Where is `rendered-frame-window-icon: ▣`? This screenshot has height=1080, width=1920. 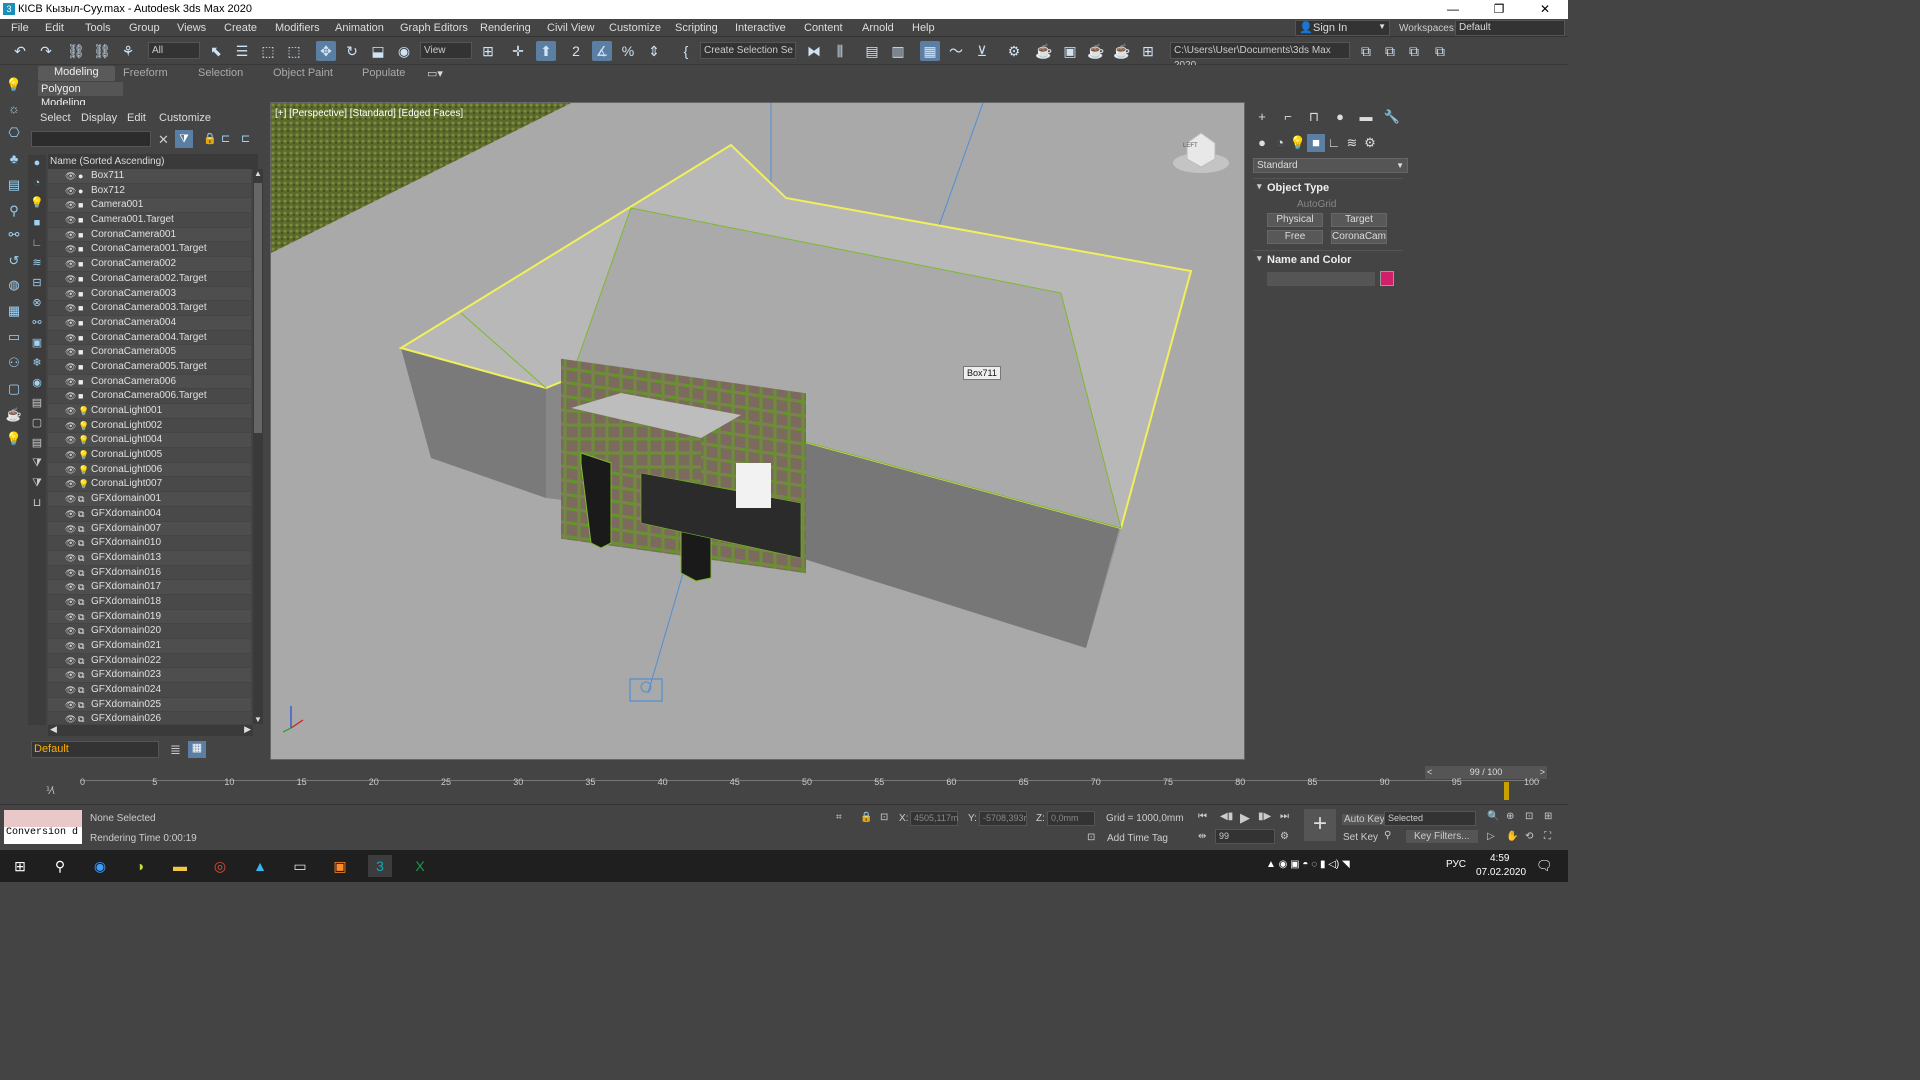 rendered-frame-window-icon: ▣ is located at coordinates (1070, 51).